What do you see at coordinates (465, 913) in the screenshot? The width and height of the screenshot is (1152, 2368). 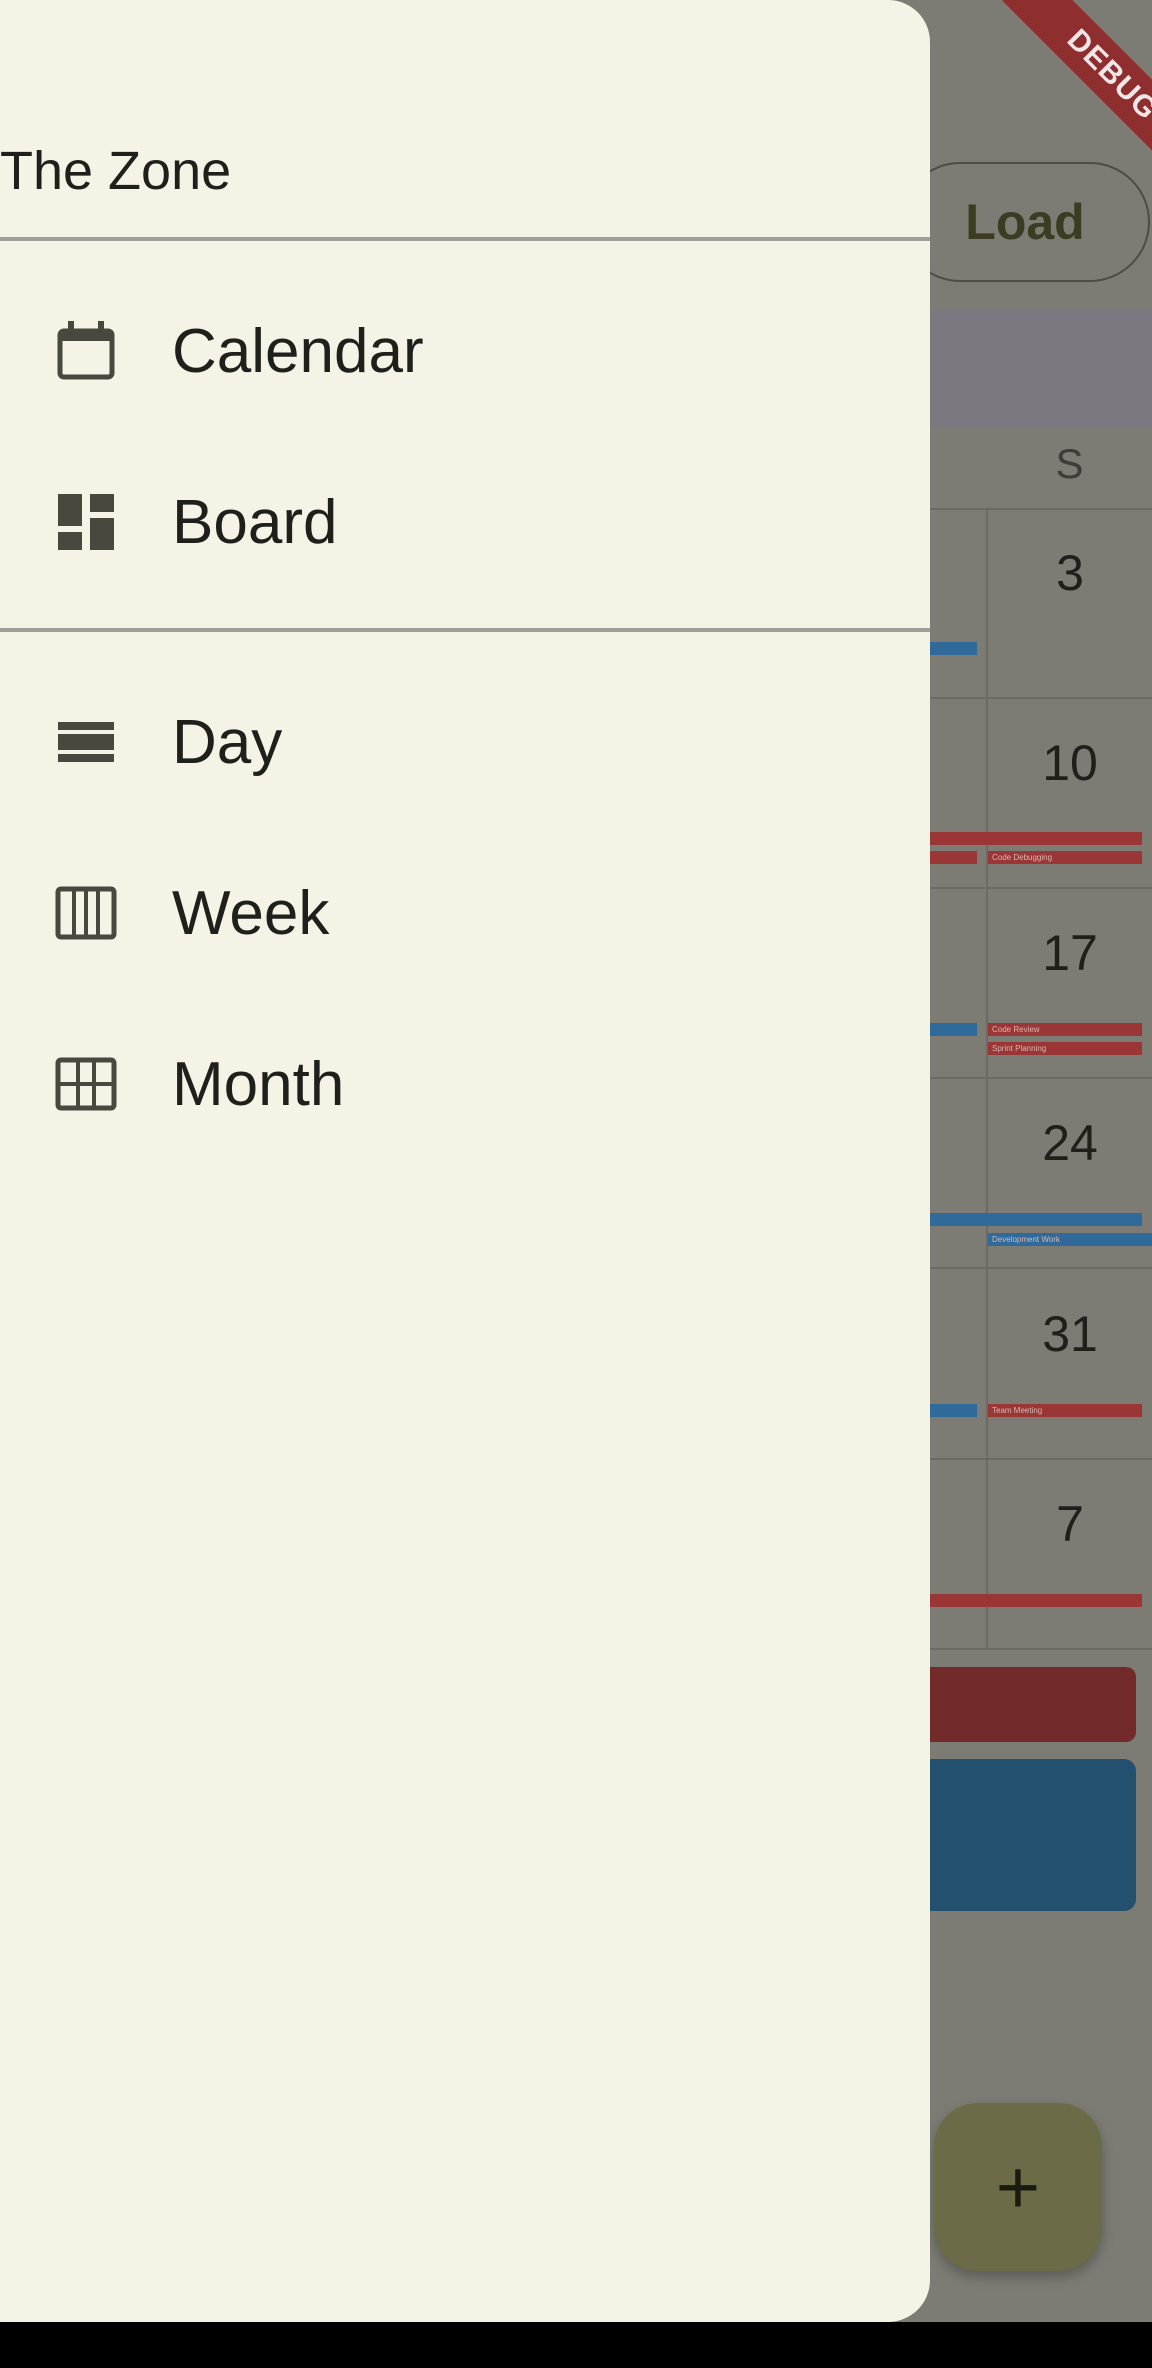 I see `nav-item-week: Week` at bounding box center [465, 913].